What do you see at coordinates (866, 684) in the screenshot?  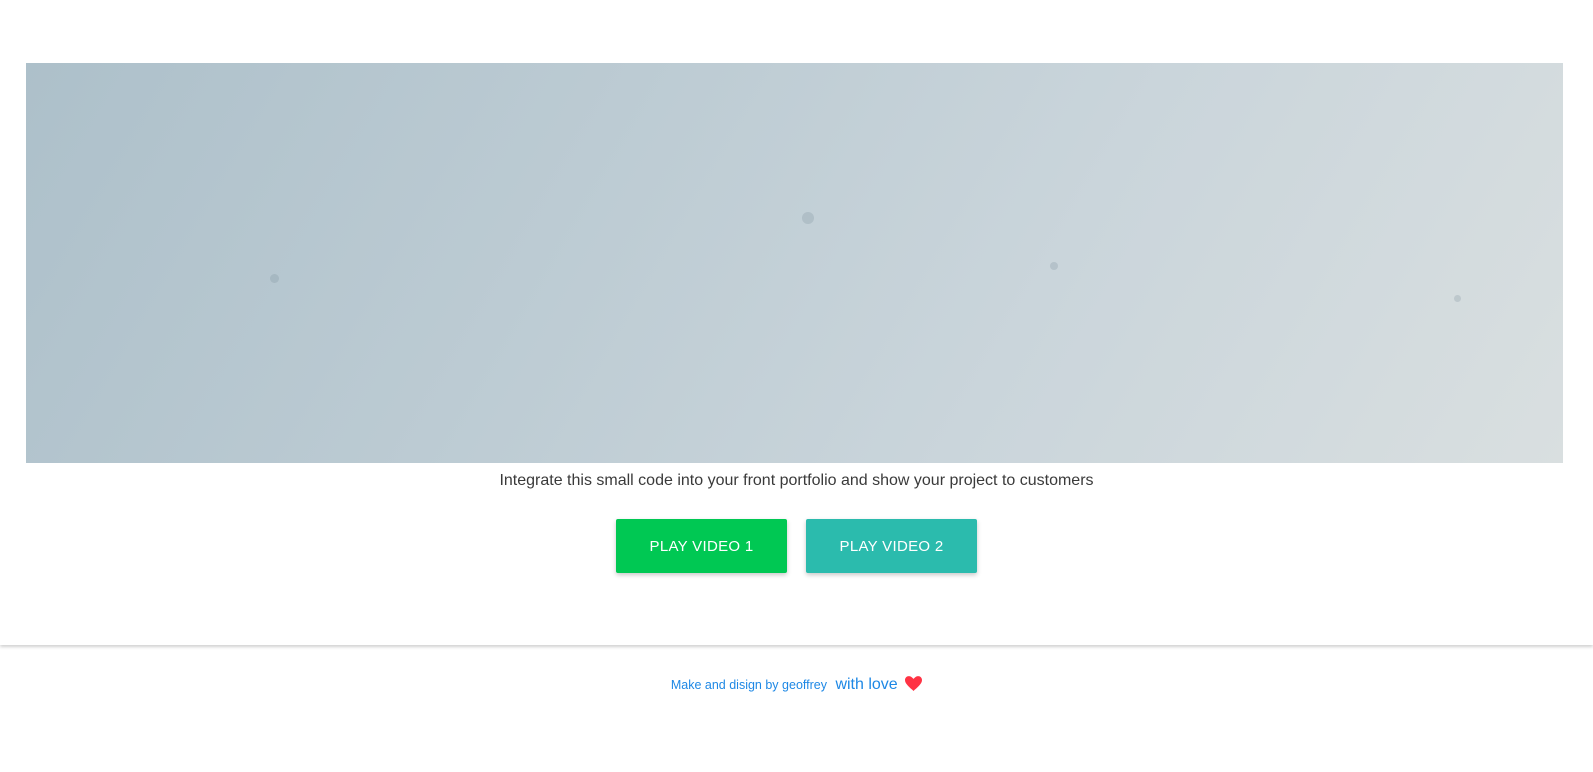 I see `footer-love-text: with love` at bounding box center [866, 684].